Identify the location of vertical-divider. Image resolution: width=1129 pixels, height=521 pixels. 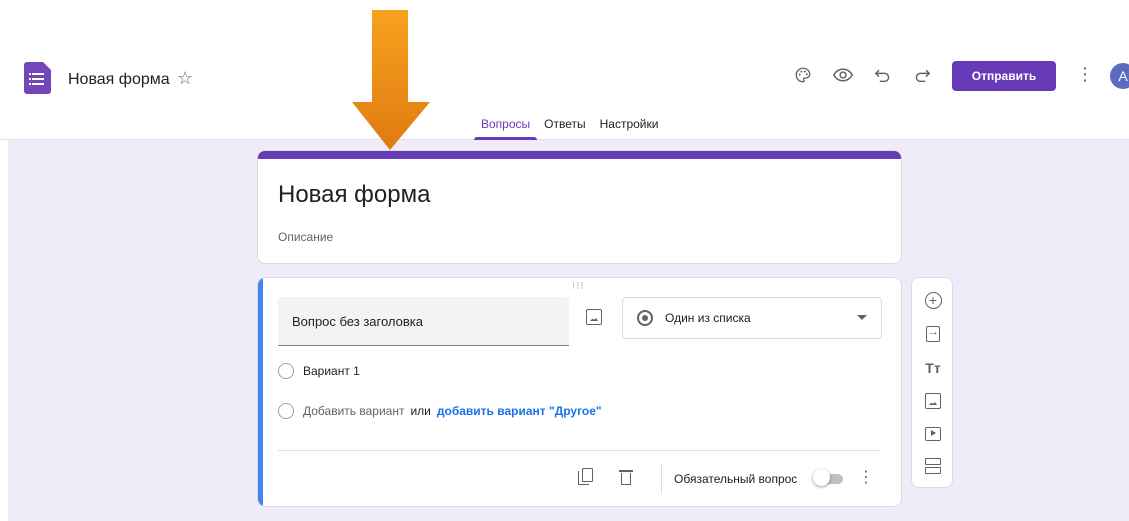
(661, 479).